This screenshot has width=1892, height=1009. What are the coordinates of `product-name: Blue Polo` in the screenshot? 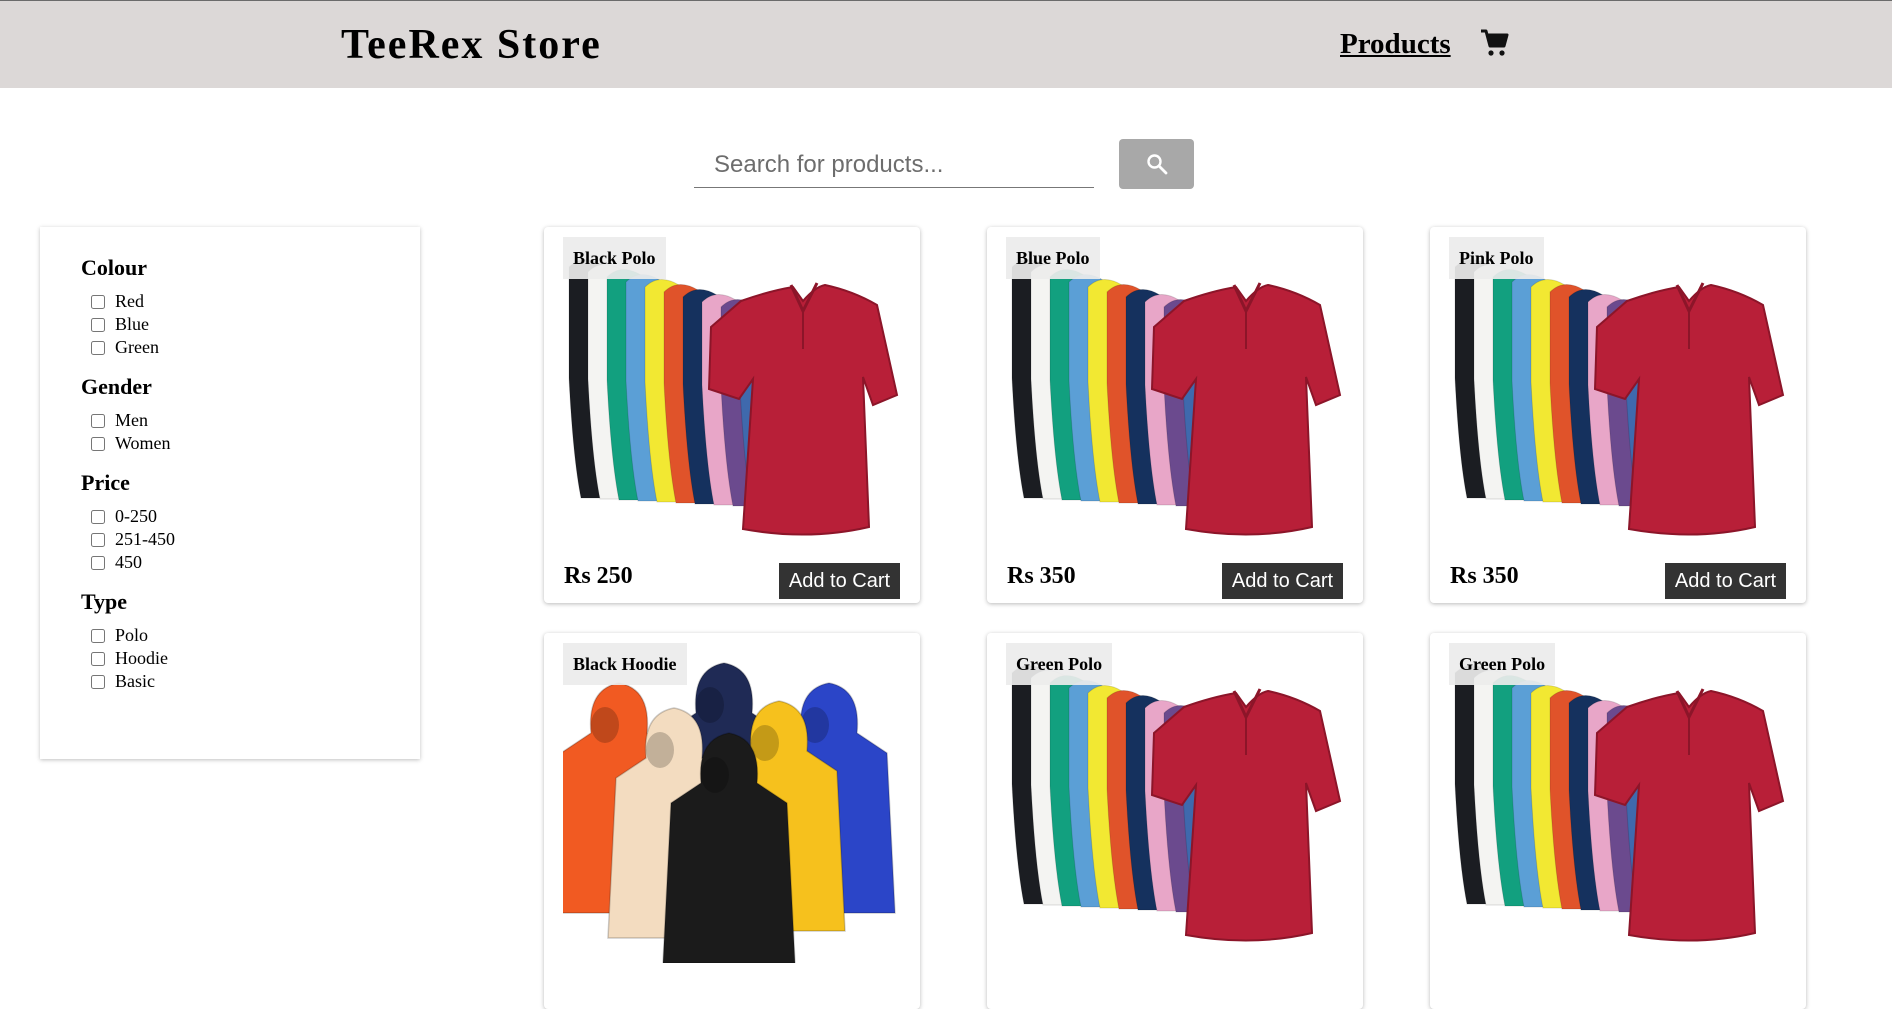 It's located at (1053, 258).